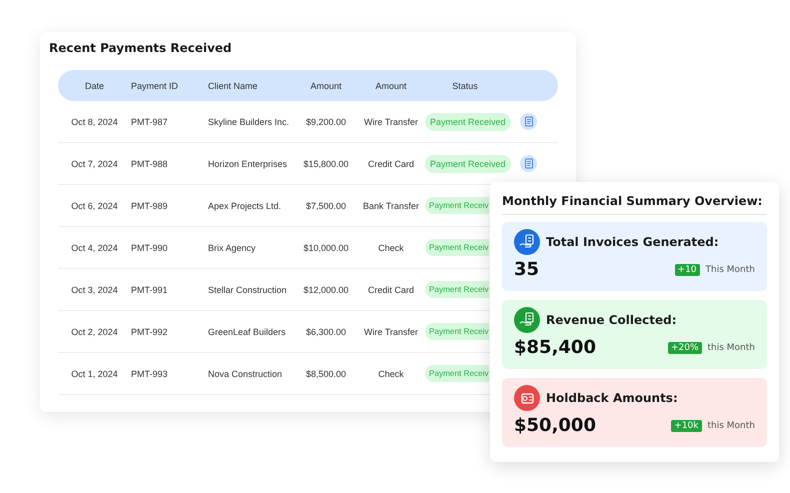  I want to click on table-cell: $12,000.00, so click(326, 289).